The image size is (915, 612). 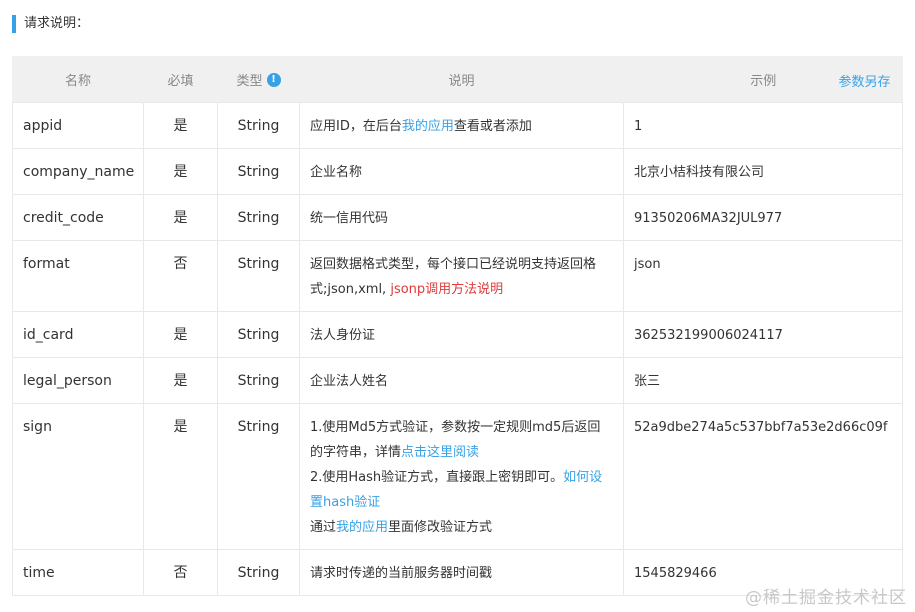 I want to click on desc-text: 里面修改验证方式, so click(x=440, y=527).